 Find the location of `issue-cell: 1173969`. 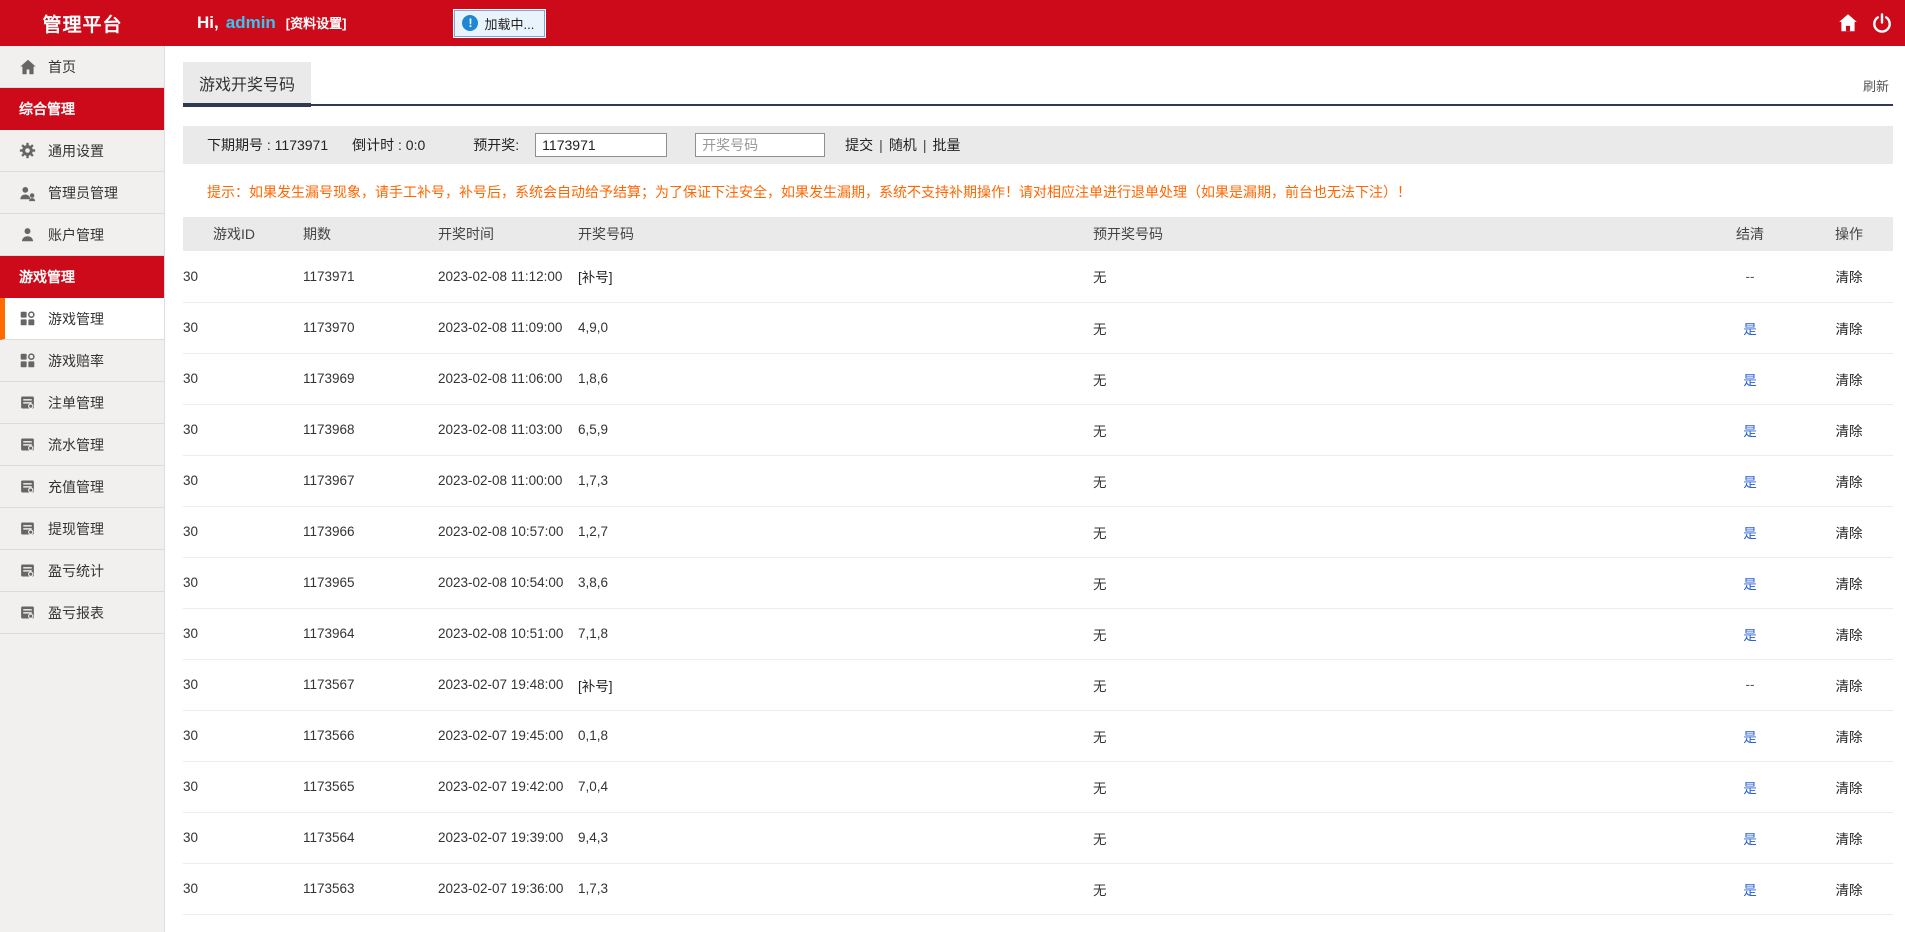

issue-cell: 1173969 is located at coordinates (329, 378).